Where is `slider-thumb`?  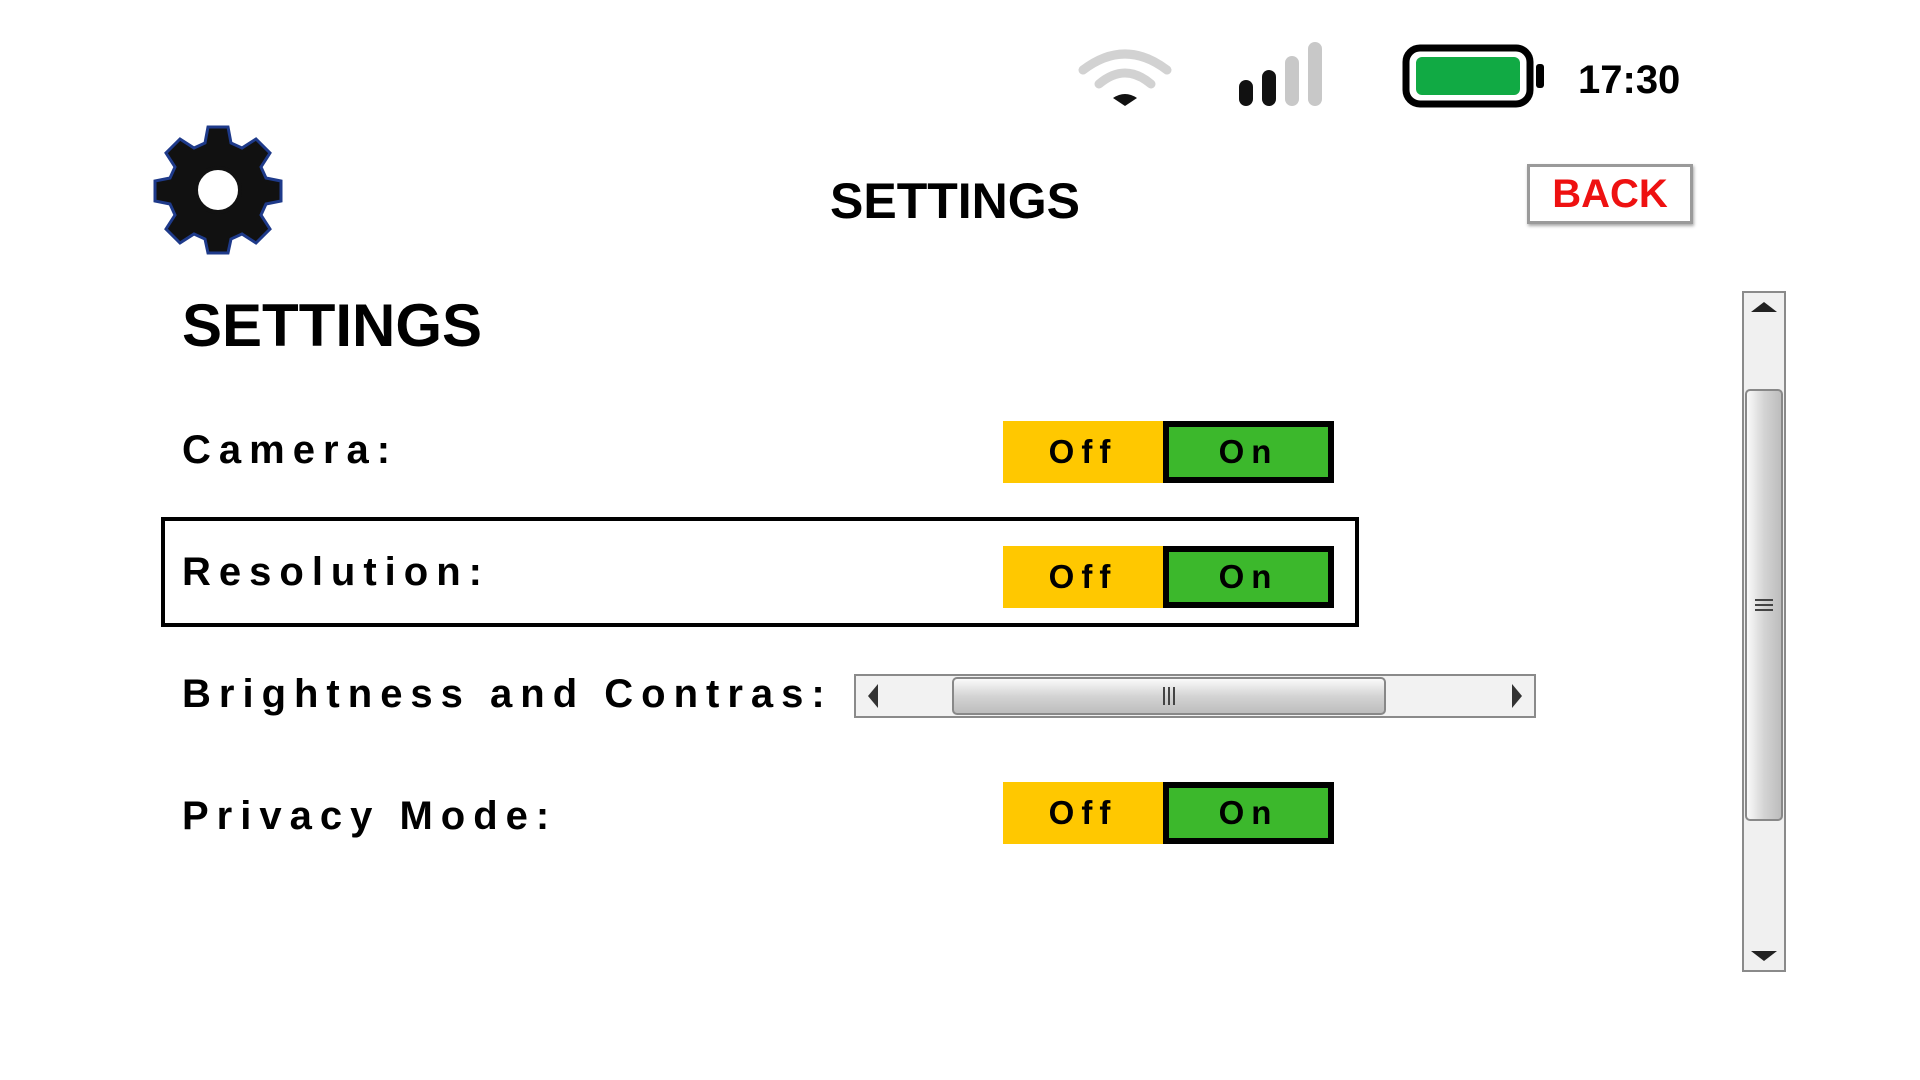 slider-thumb is located at coordinates (1169, 696).